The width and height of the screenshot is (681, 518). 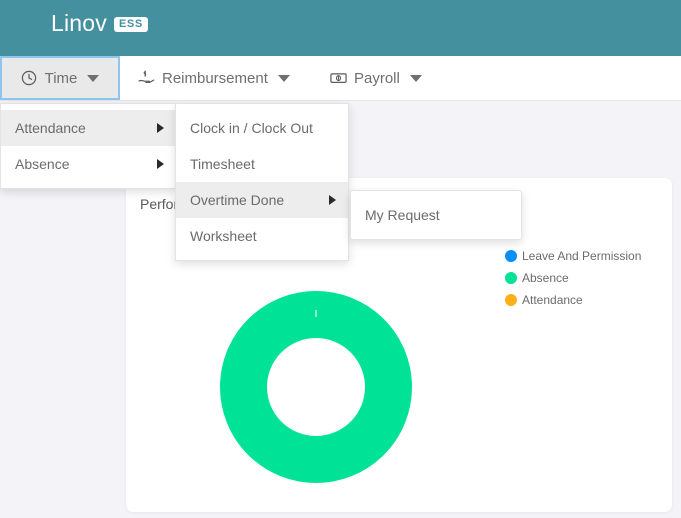 I want to click on legend-label: Leave And Permission, so click(x=582, y=256).